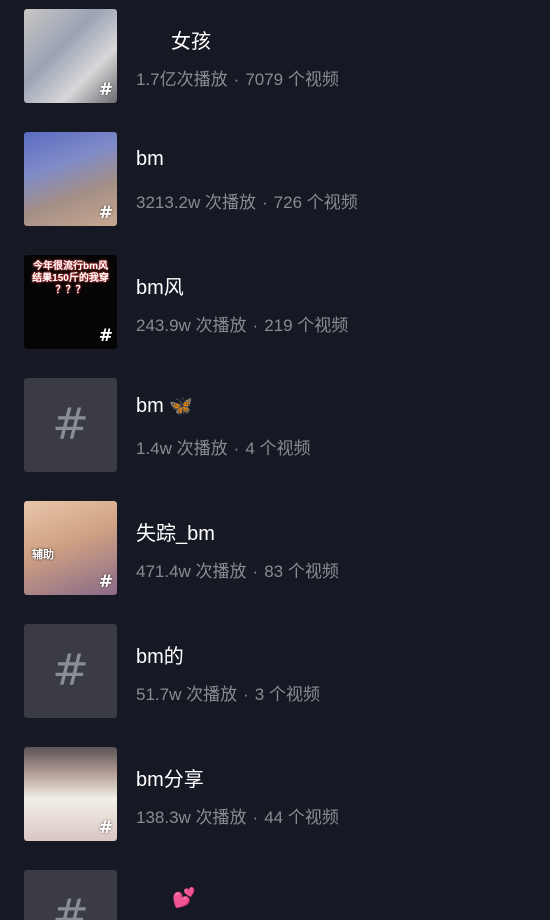 Image resolution: width=550 pixels, height=920 pixels. I want to click on hashtag-title: bm风, so click(160, 285).